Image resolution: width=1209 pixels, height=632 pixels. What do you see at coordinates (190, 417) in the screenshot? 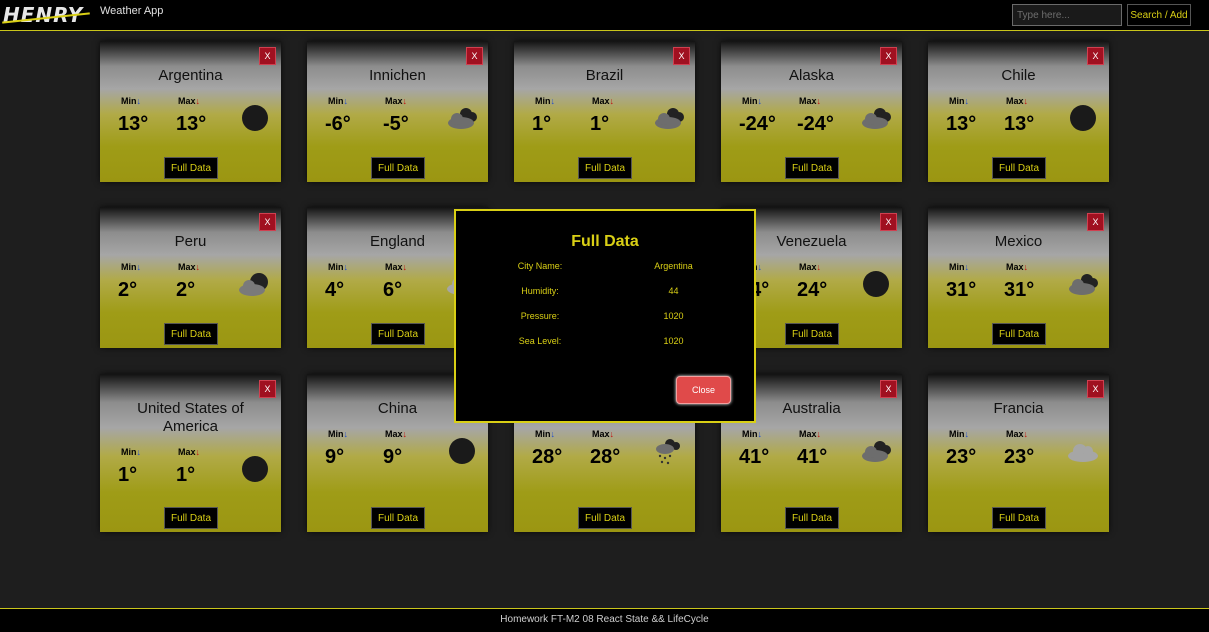
I see `city-name: United States of America` at bounding box center [190, 417].